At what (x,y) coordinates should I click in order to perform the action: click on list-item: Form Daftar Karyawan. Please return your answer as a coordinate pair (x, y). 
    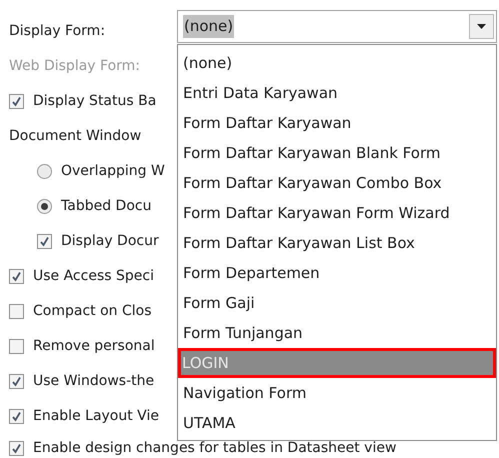
    Looking at the image, I should click on (337, 123).